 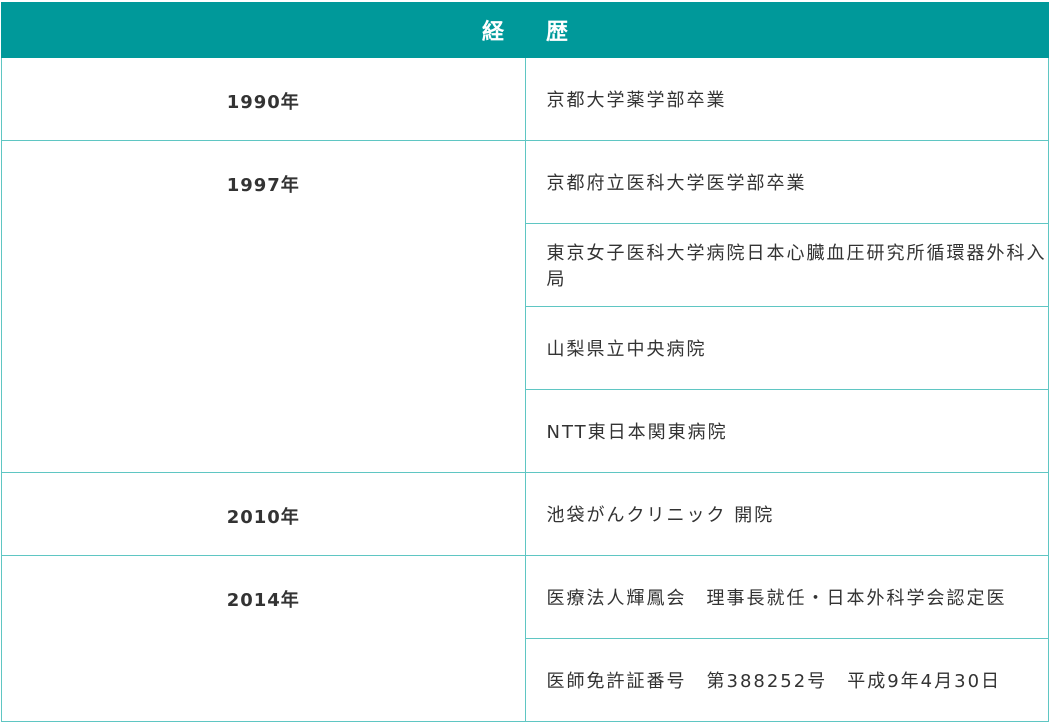 What do you see at coordinates (263, 638) in the screenshot?
I see `year-cell: 2014年` at bounding box center [263, 638].